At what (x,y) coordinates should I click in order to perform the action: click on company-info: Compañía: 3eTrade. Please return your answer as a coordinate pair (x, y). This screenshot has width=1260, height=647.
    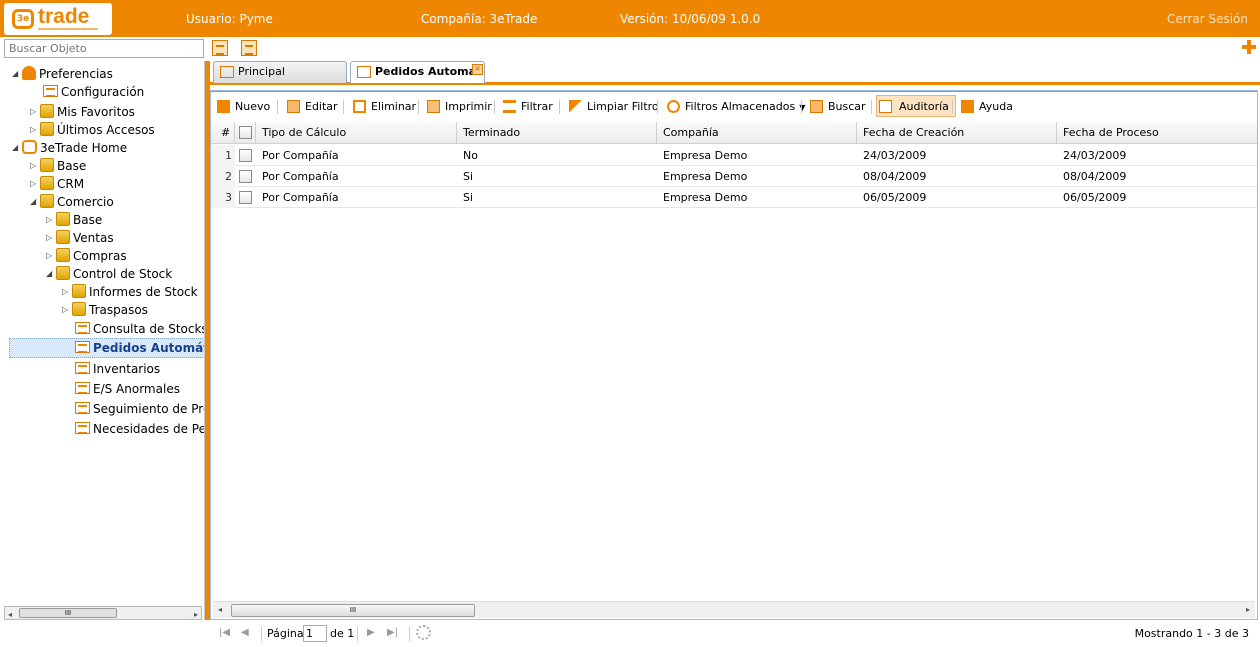
    Looking at the image, I should click on (479, 19).